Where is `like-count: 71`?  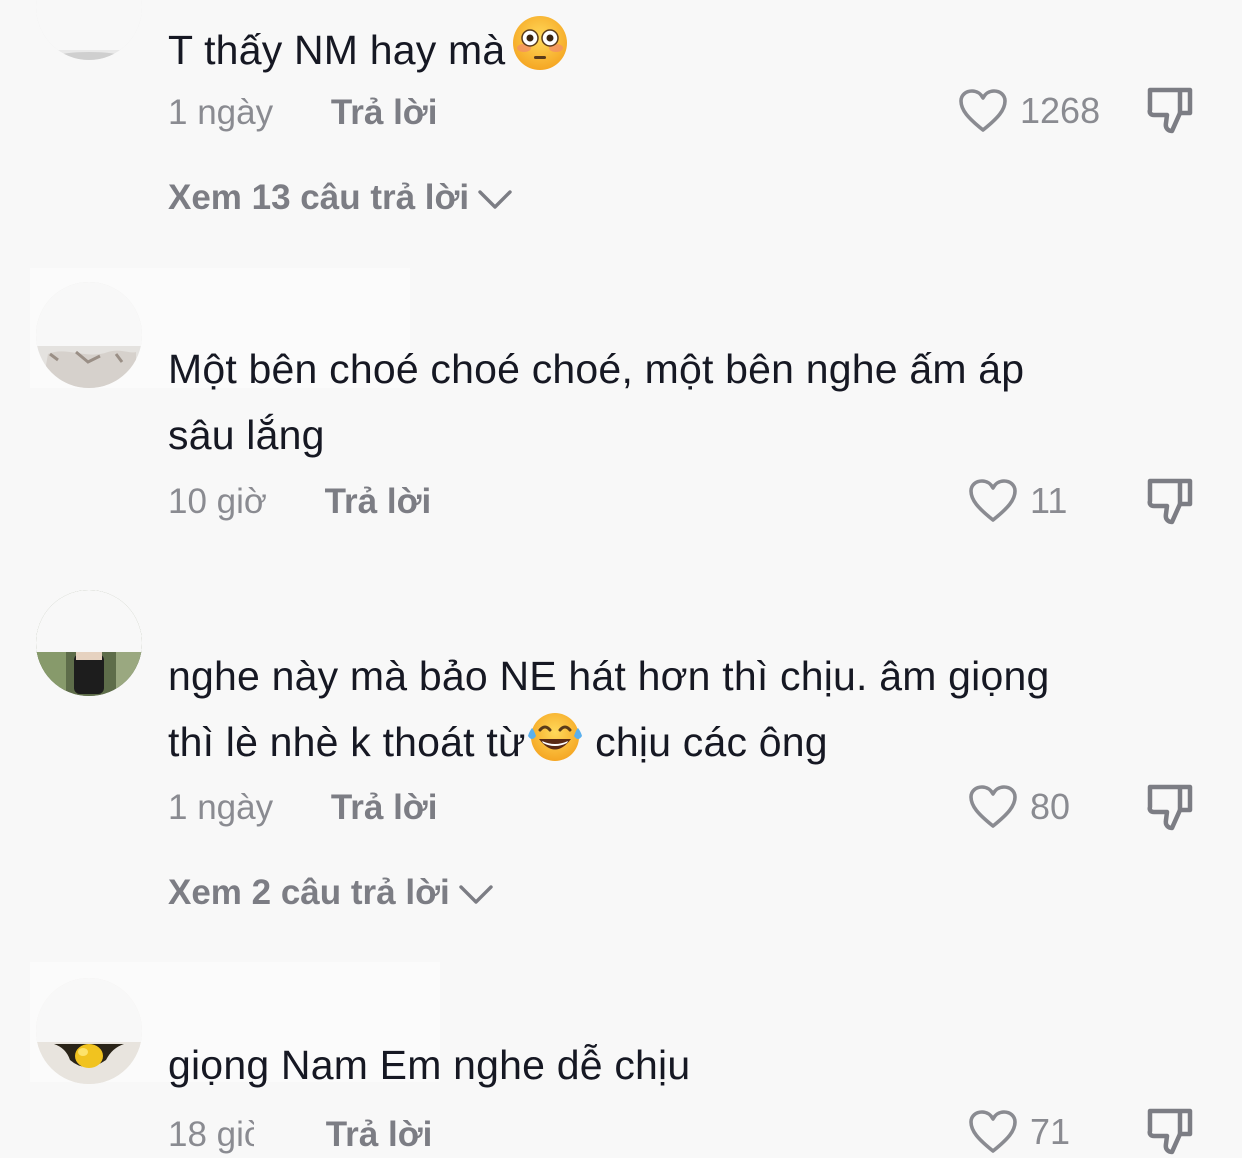 like-count: 71 is located at coordinates (1050, 1131).